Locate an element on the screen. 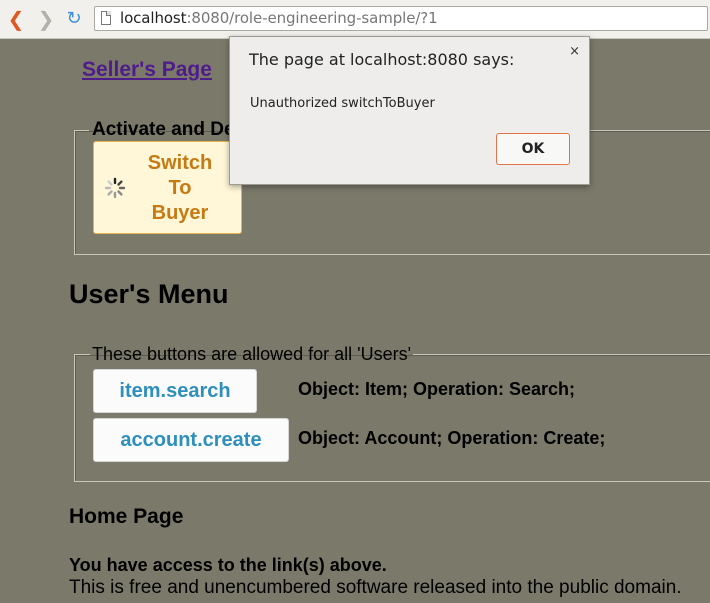  item-search-description: Object: Item; Operation: Search; is located at coordinates (437, 389).